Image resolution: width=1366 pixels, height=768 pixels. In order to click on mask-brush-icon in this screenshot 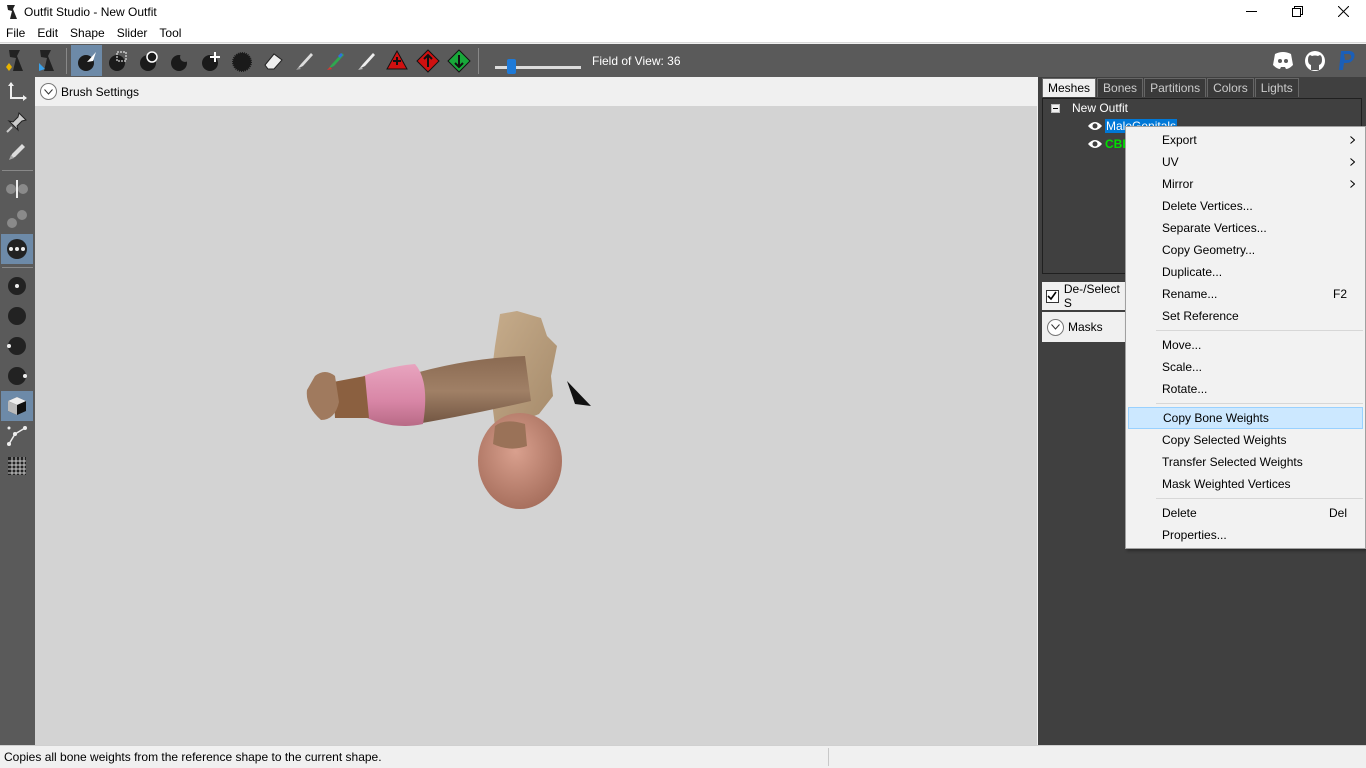, I will do `click(117, 61)`.